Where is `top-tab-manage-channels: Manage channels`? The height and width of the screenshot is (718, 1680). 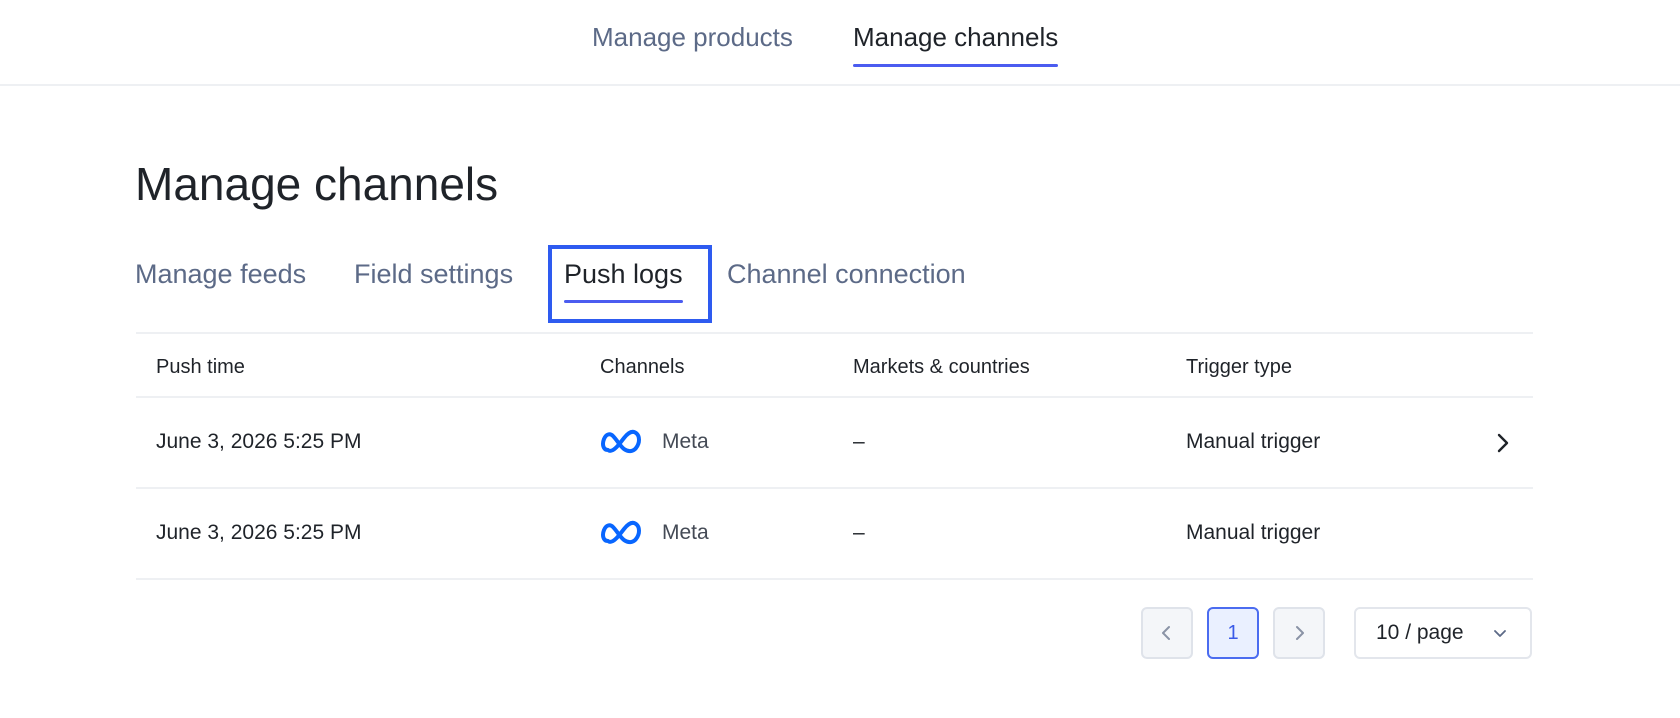
top-tab-manage-channels: Manage channels is located at coordinates (956, 43).